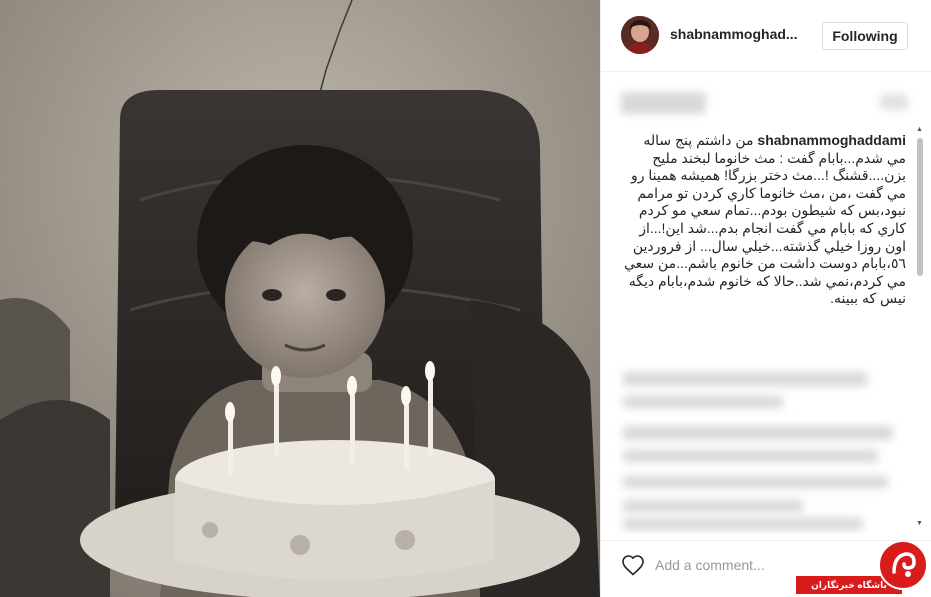 This screenshot has width=931, height=597. I want to click on comments-scrollbar: ▲ ▼, so click(919, 327).